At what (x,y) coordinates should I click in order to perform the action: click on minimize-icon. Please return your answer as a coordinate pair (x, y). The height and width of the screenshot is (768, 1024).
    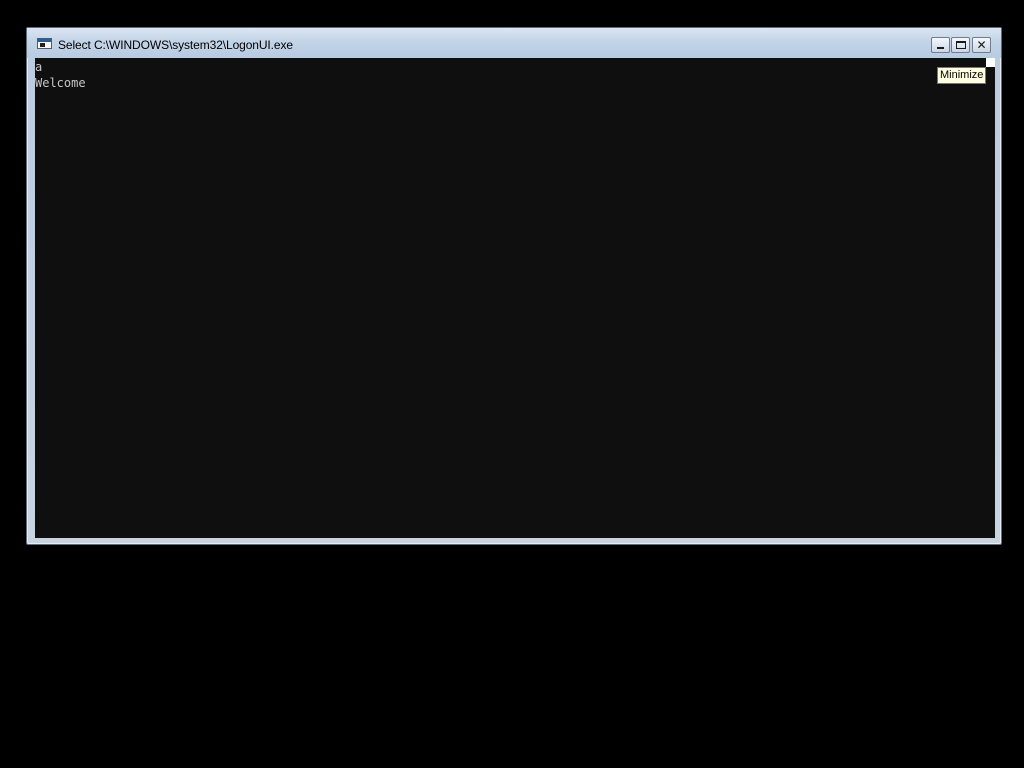
    Looking at the image, I should click on (940, 48).